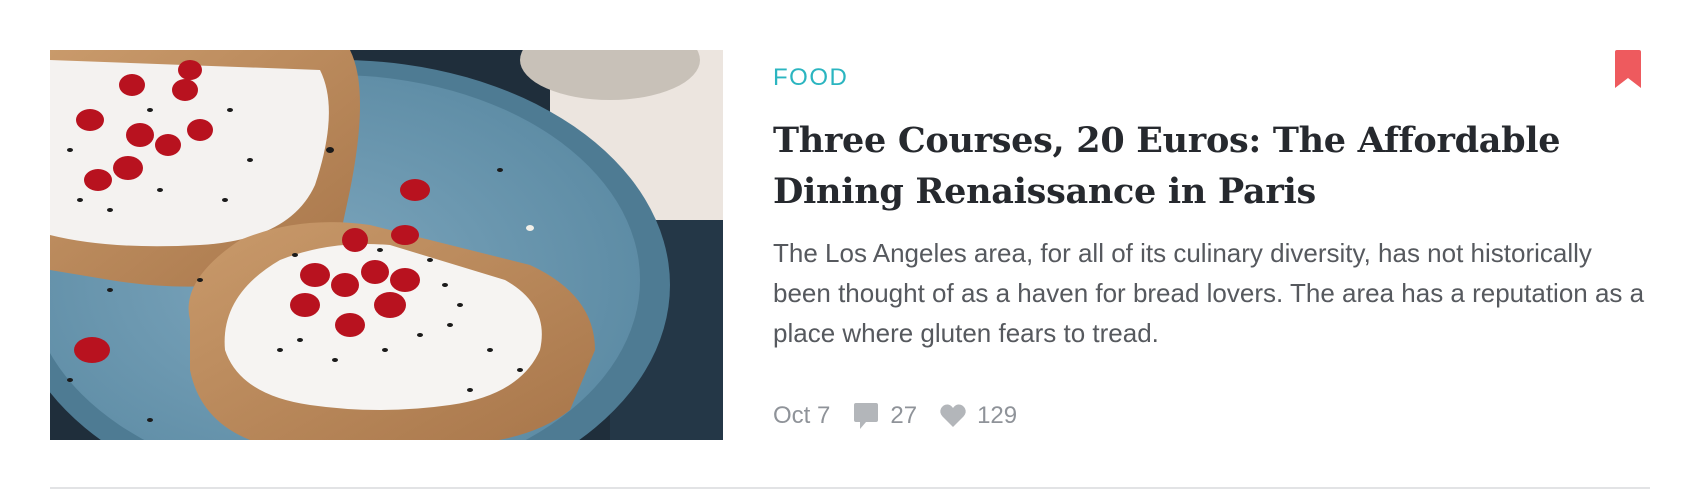 Image resolution: width=1696 pixels, height=490 pixels. Describe the element at coordinates (1628, 70) in the screenshot. I see `bookmark-icon` at that location.